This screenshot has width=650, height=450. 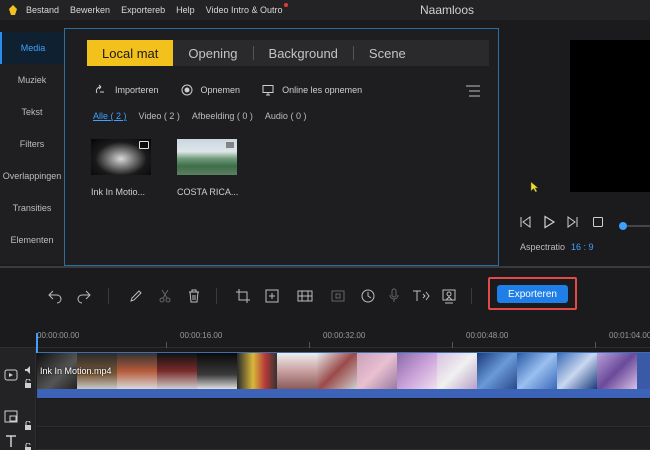 I want to click on record-icon, so click(x=187, y=90).